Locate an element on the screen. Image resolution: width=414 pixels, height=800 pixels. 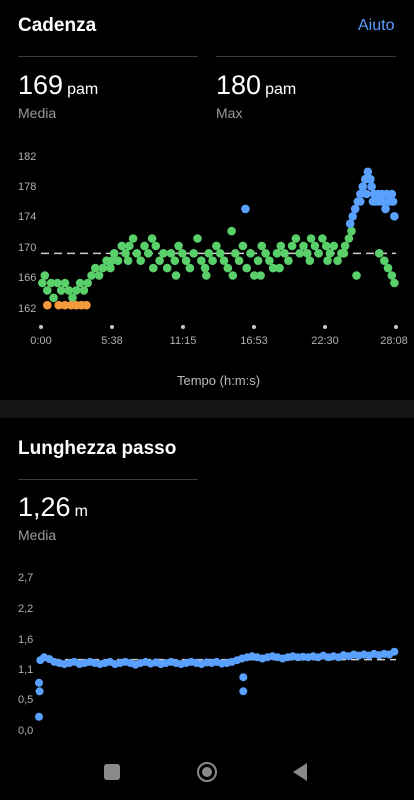
stride-title: Lunghezza passo is located at coordinates (97, 448).